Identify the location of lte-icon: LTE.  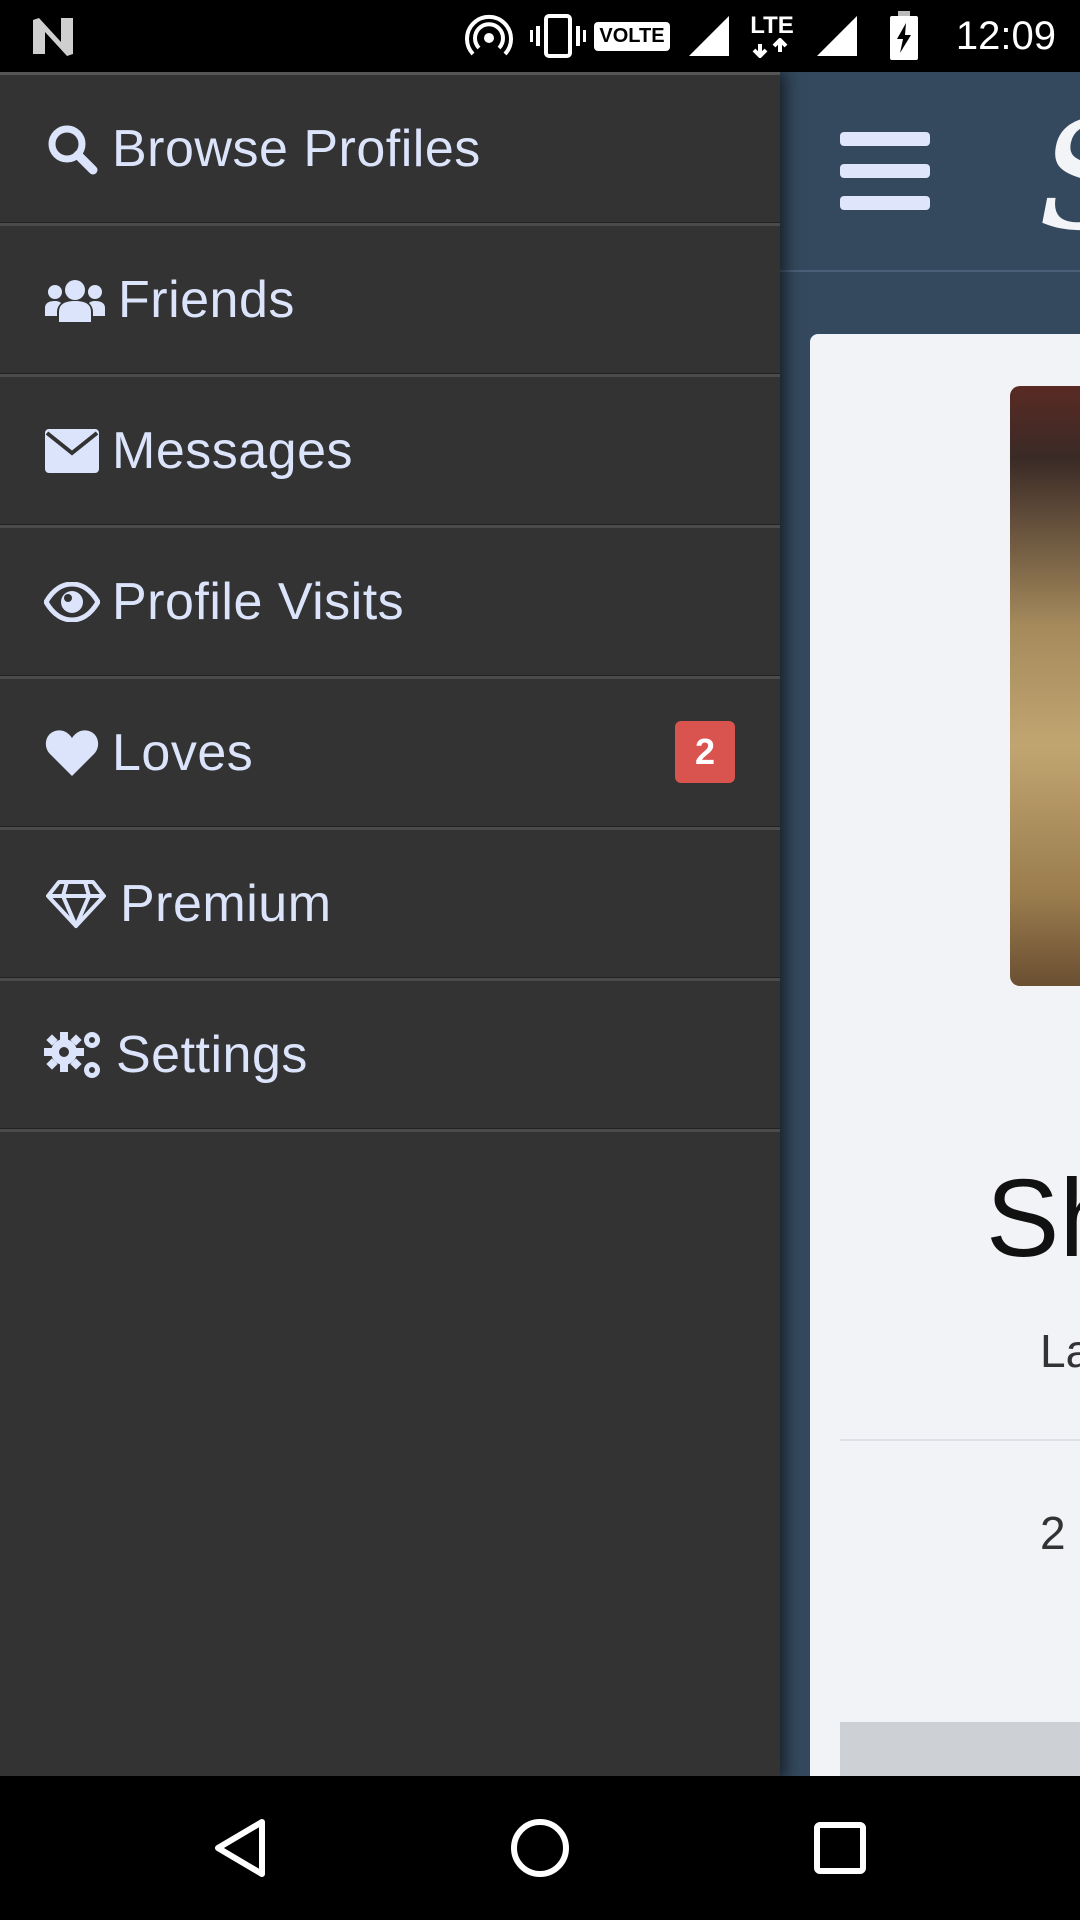
(772, 36).